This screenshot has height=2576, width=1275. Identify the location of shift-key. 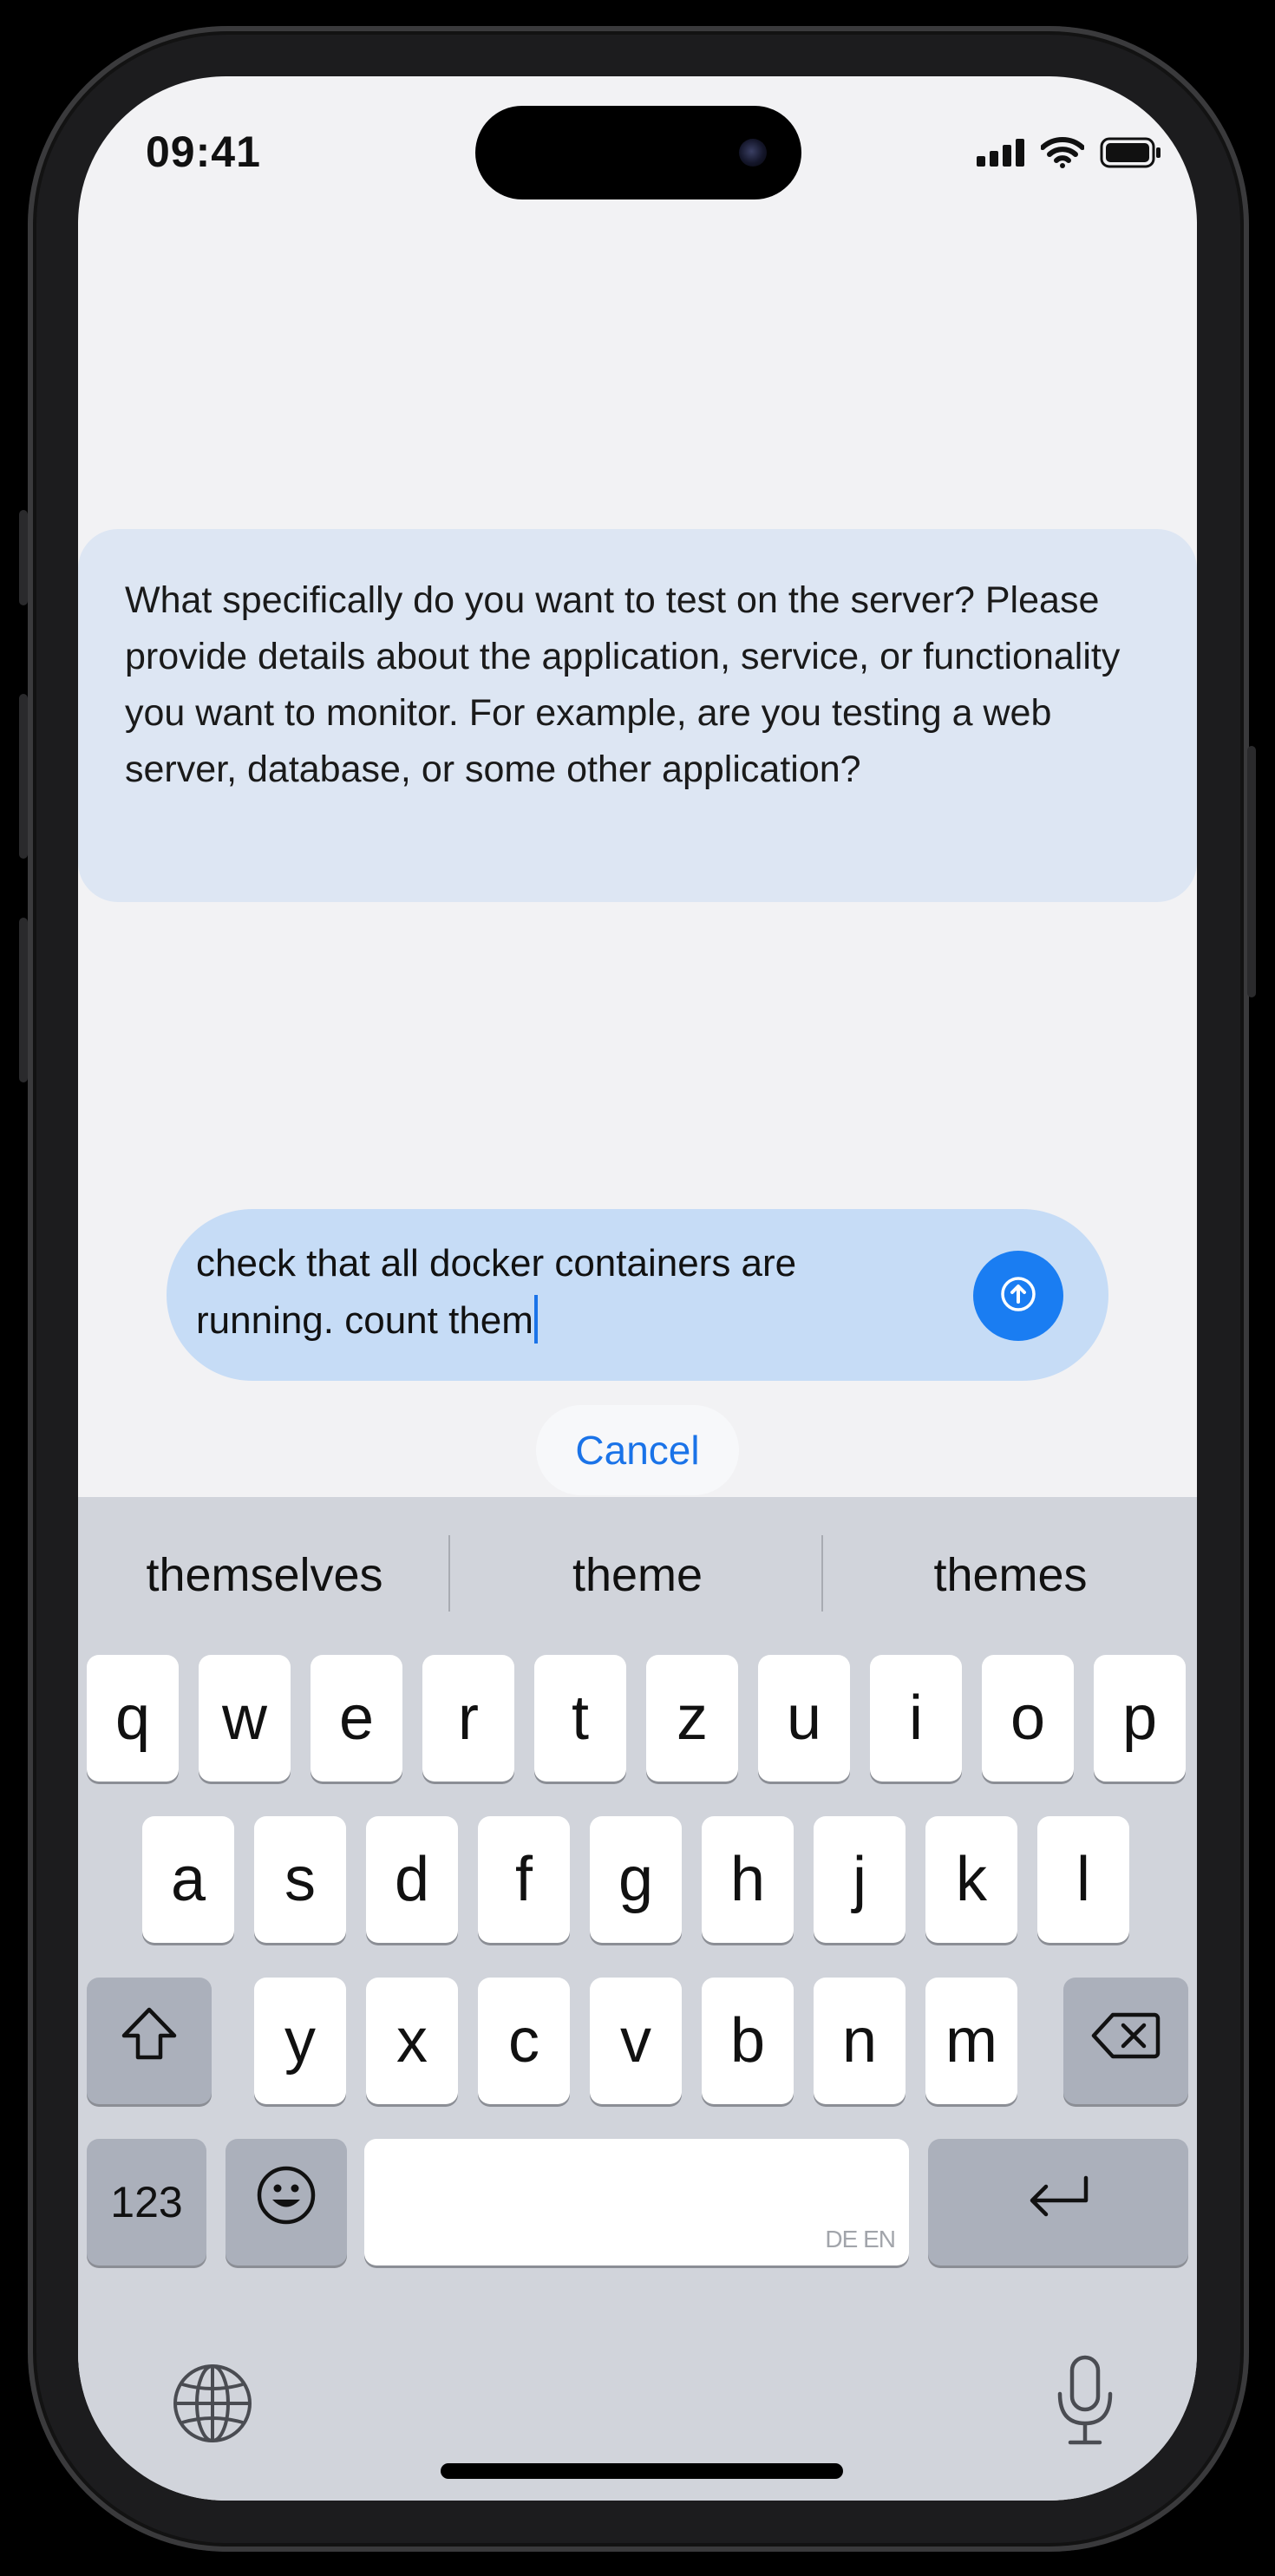
(149, 2041).